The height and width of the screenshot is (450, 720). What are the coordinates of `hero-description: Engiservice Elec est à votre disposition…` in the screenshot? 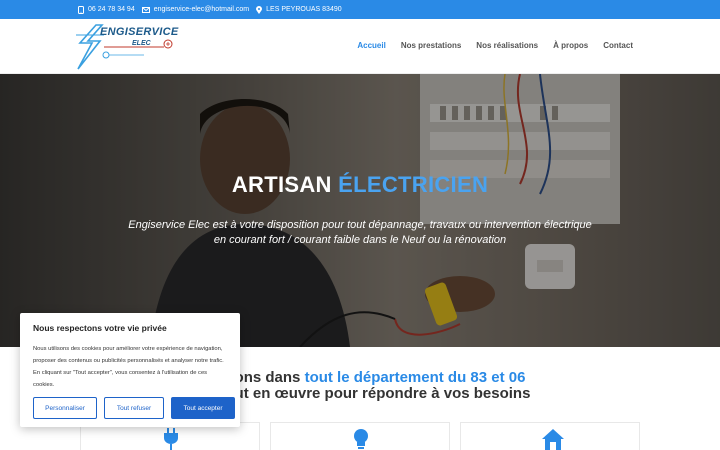 It's located at (360, 233).